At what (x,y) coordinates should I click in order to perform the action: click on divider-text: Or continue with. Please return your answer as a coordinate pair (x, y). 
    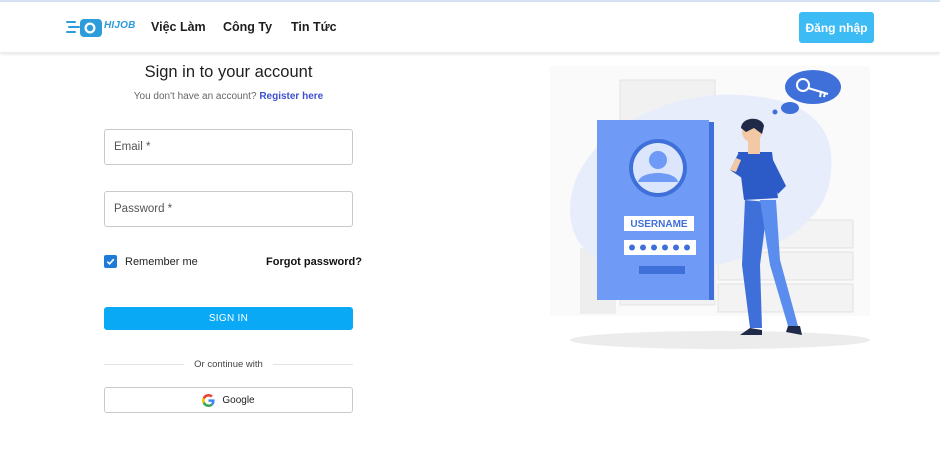
    Looking at the image, I should click on (228, 364).